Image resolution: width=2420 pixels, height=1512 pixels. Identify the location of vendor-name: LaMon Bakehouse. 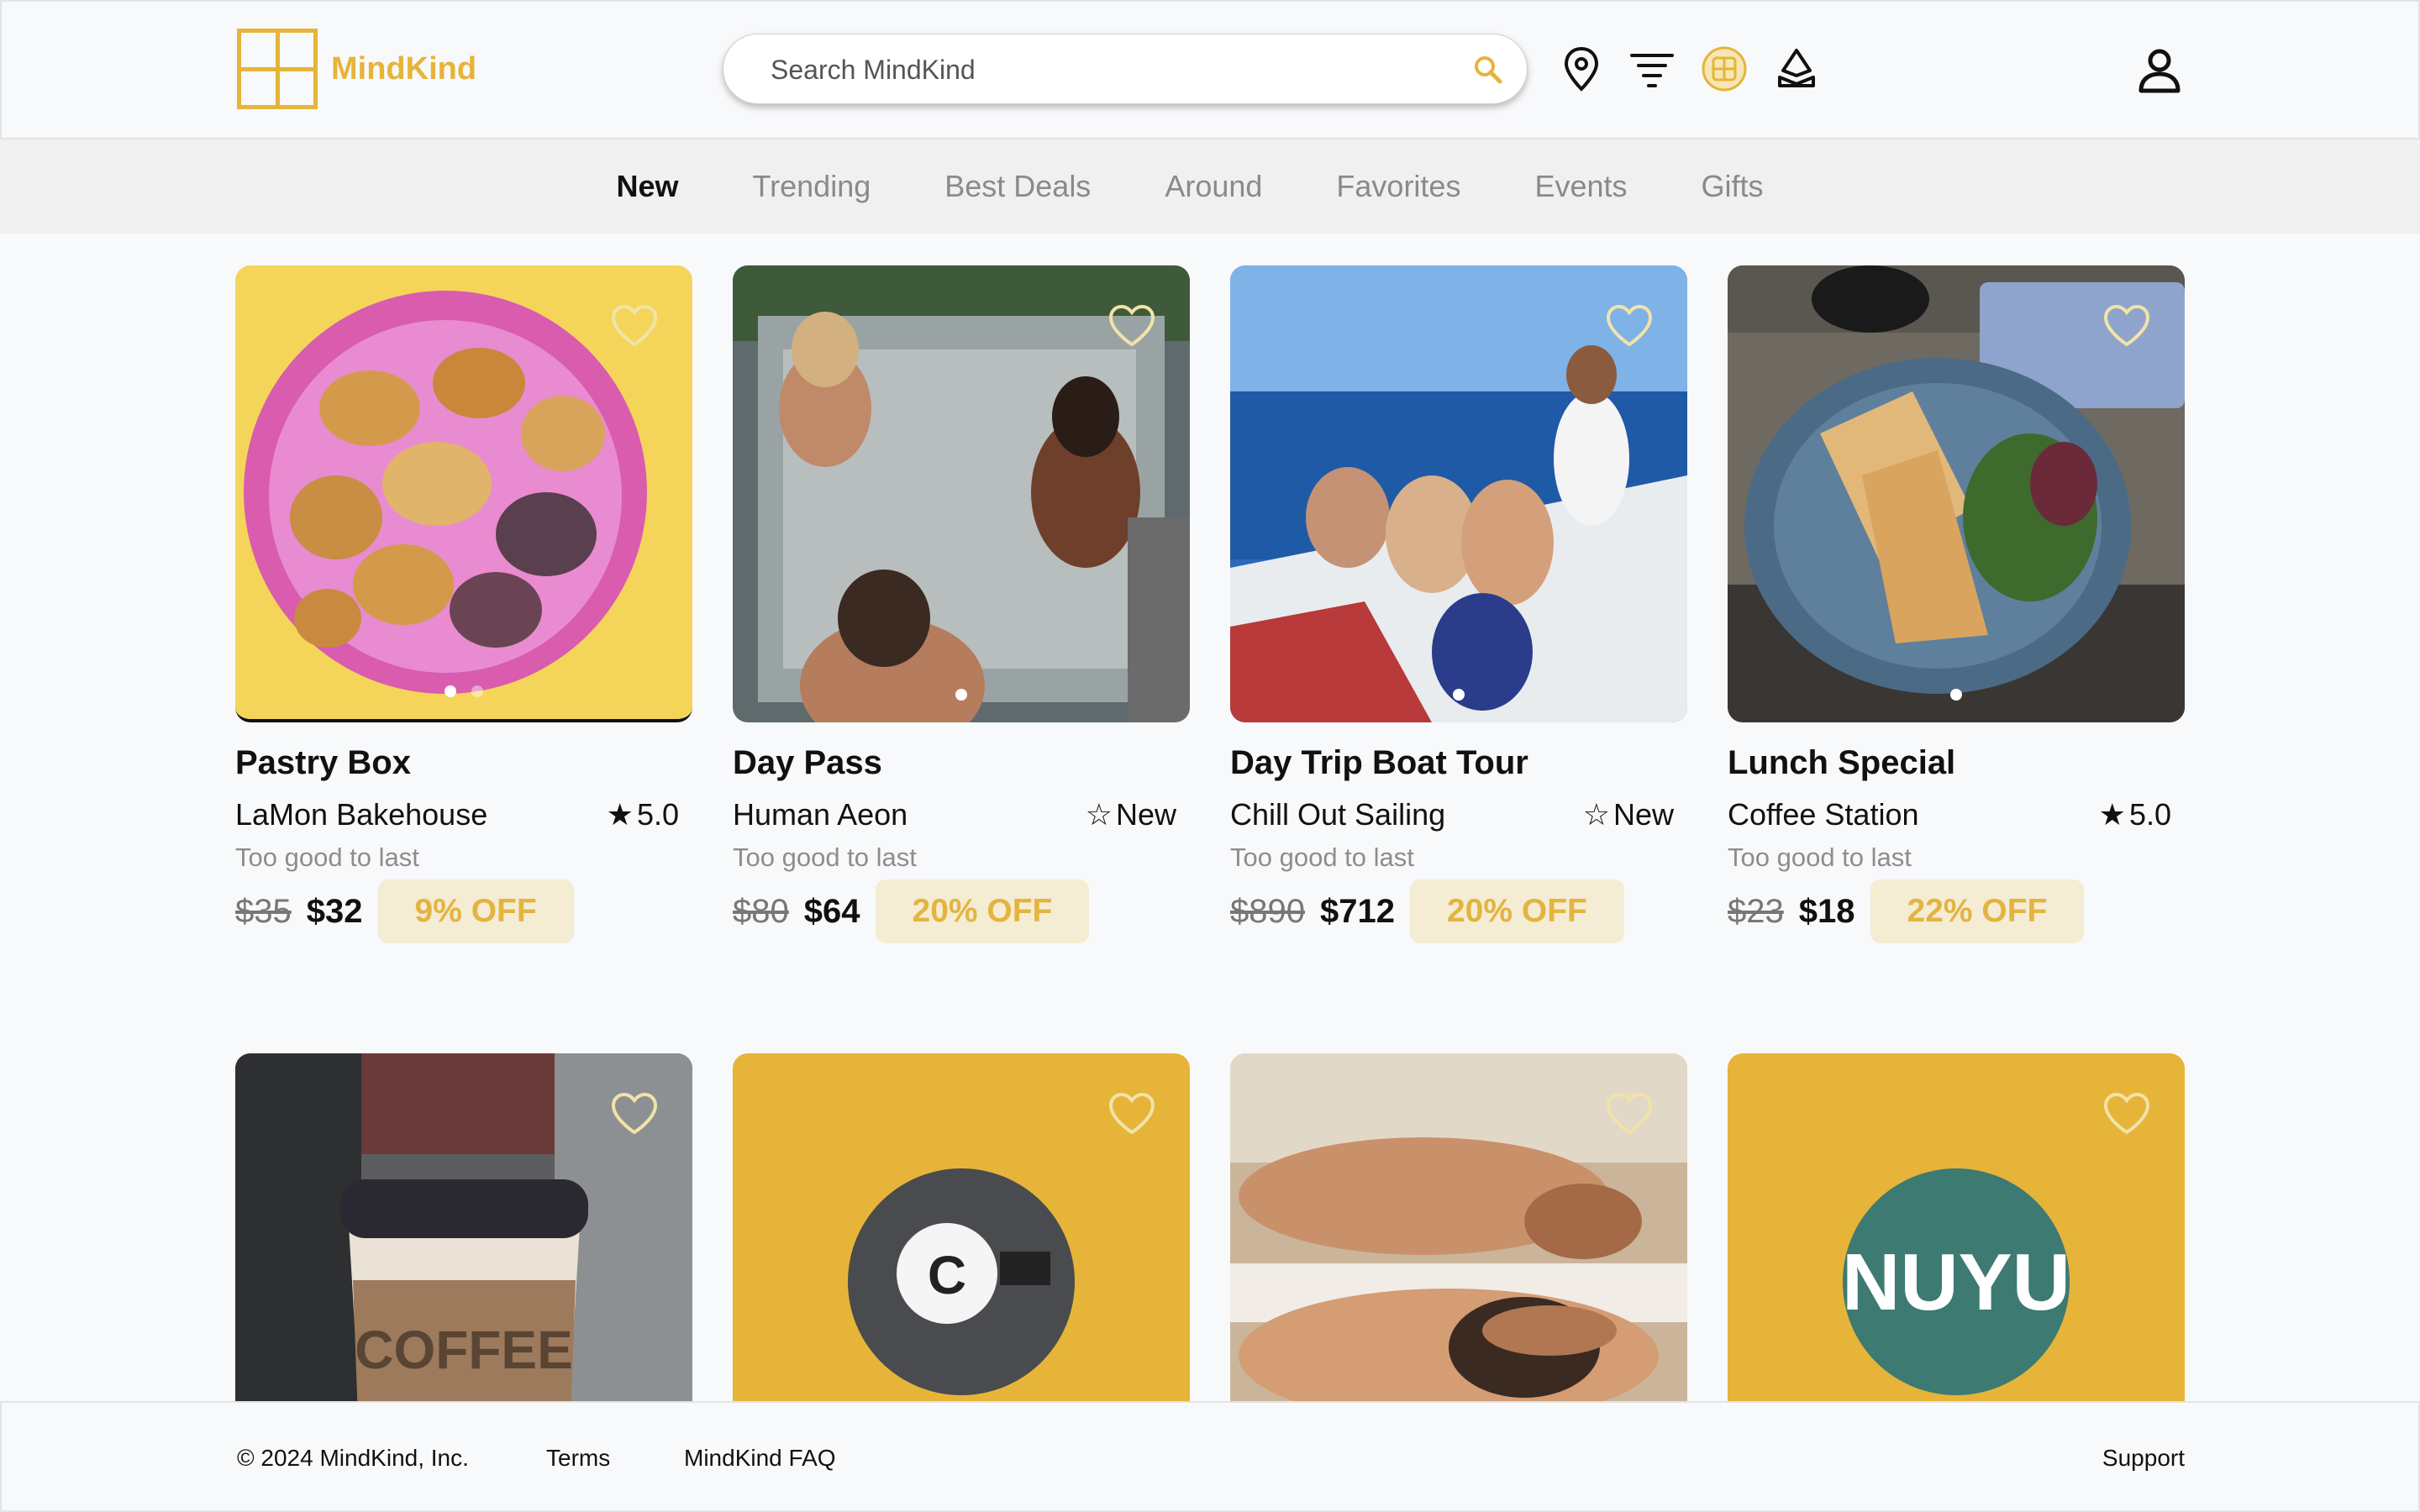
(361, 814).